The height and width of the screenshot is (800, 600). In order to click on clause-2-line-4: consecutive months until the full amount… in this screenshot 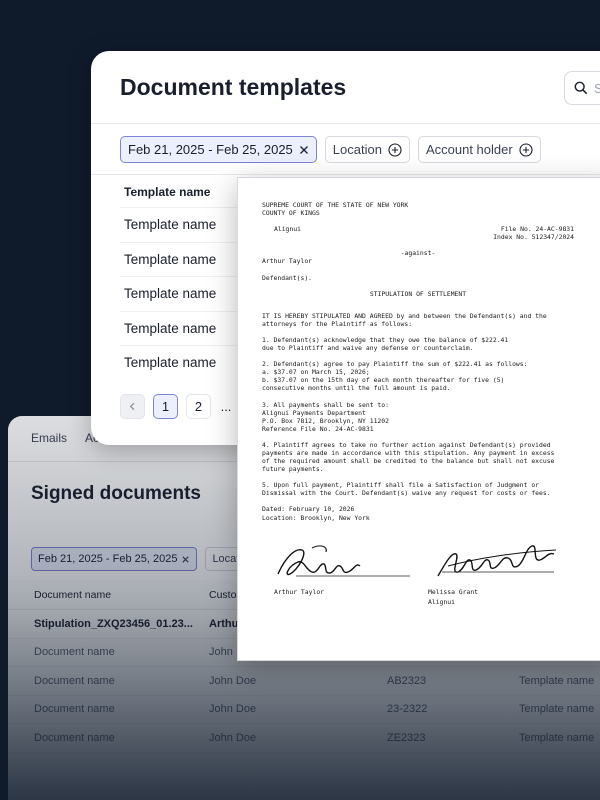, I will do `click(356, 388)`.